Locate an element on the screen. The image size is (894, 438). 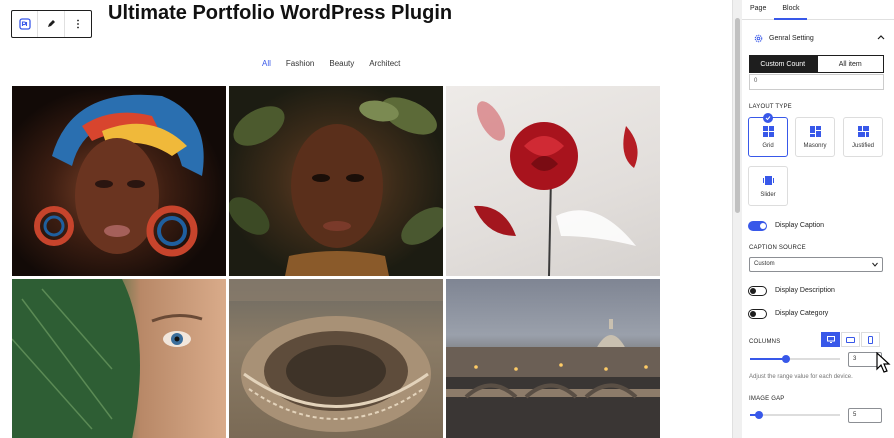
scrollbar-thumb is located at coordinates (737, 115).